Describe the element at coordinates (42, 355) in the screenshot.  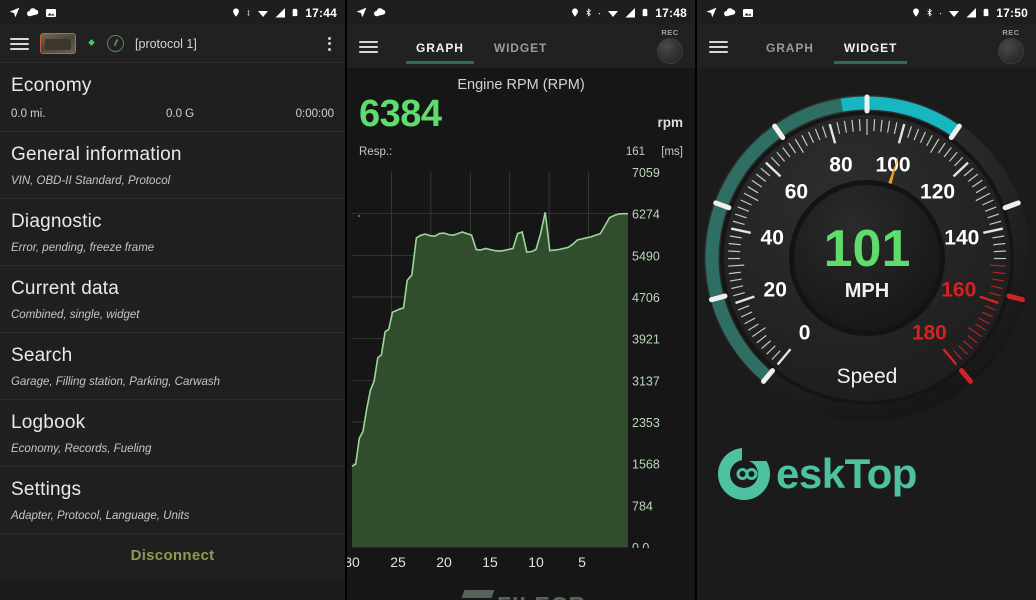
I see `list-item-title: Search` at that location.